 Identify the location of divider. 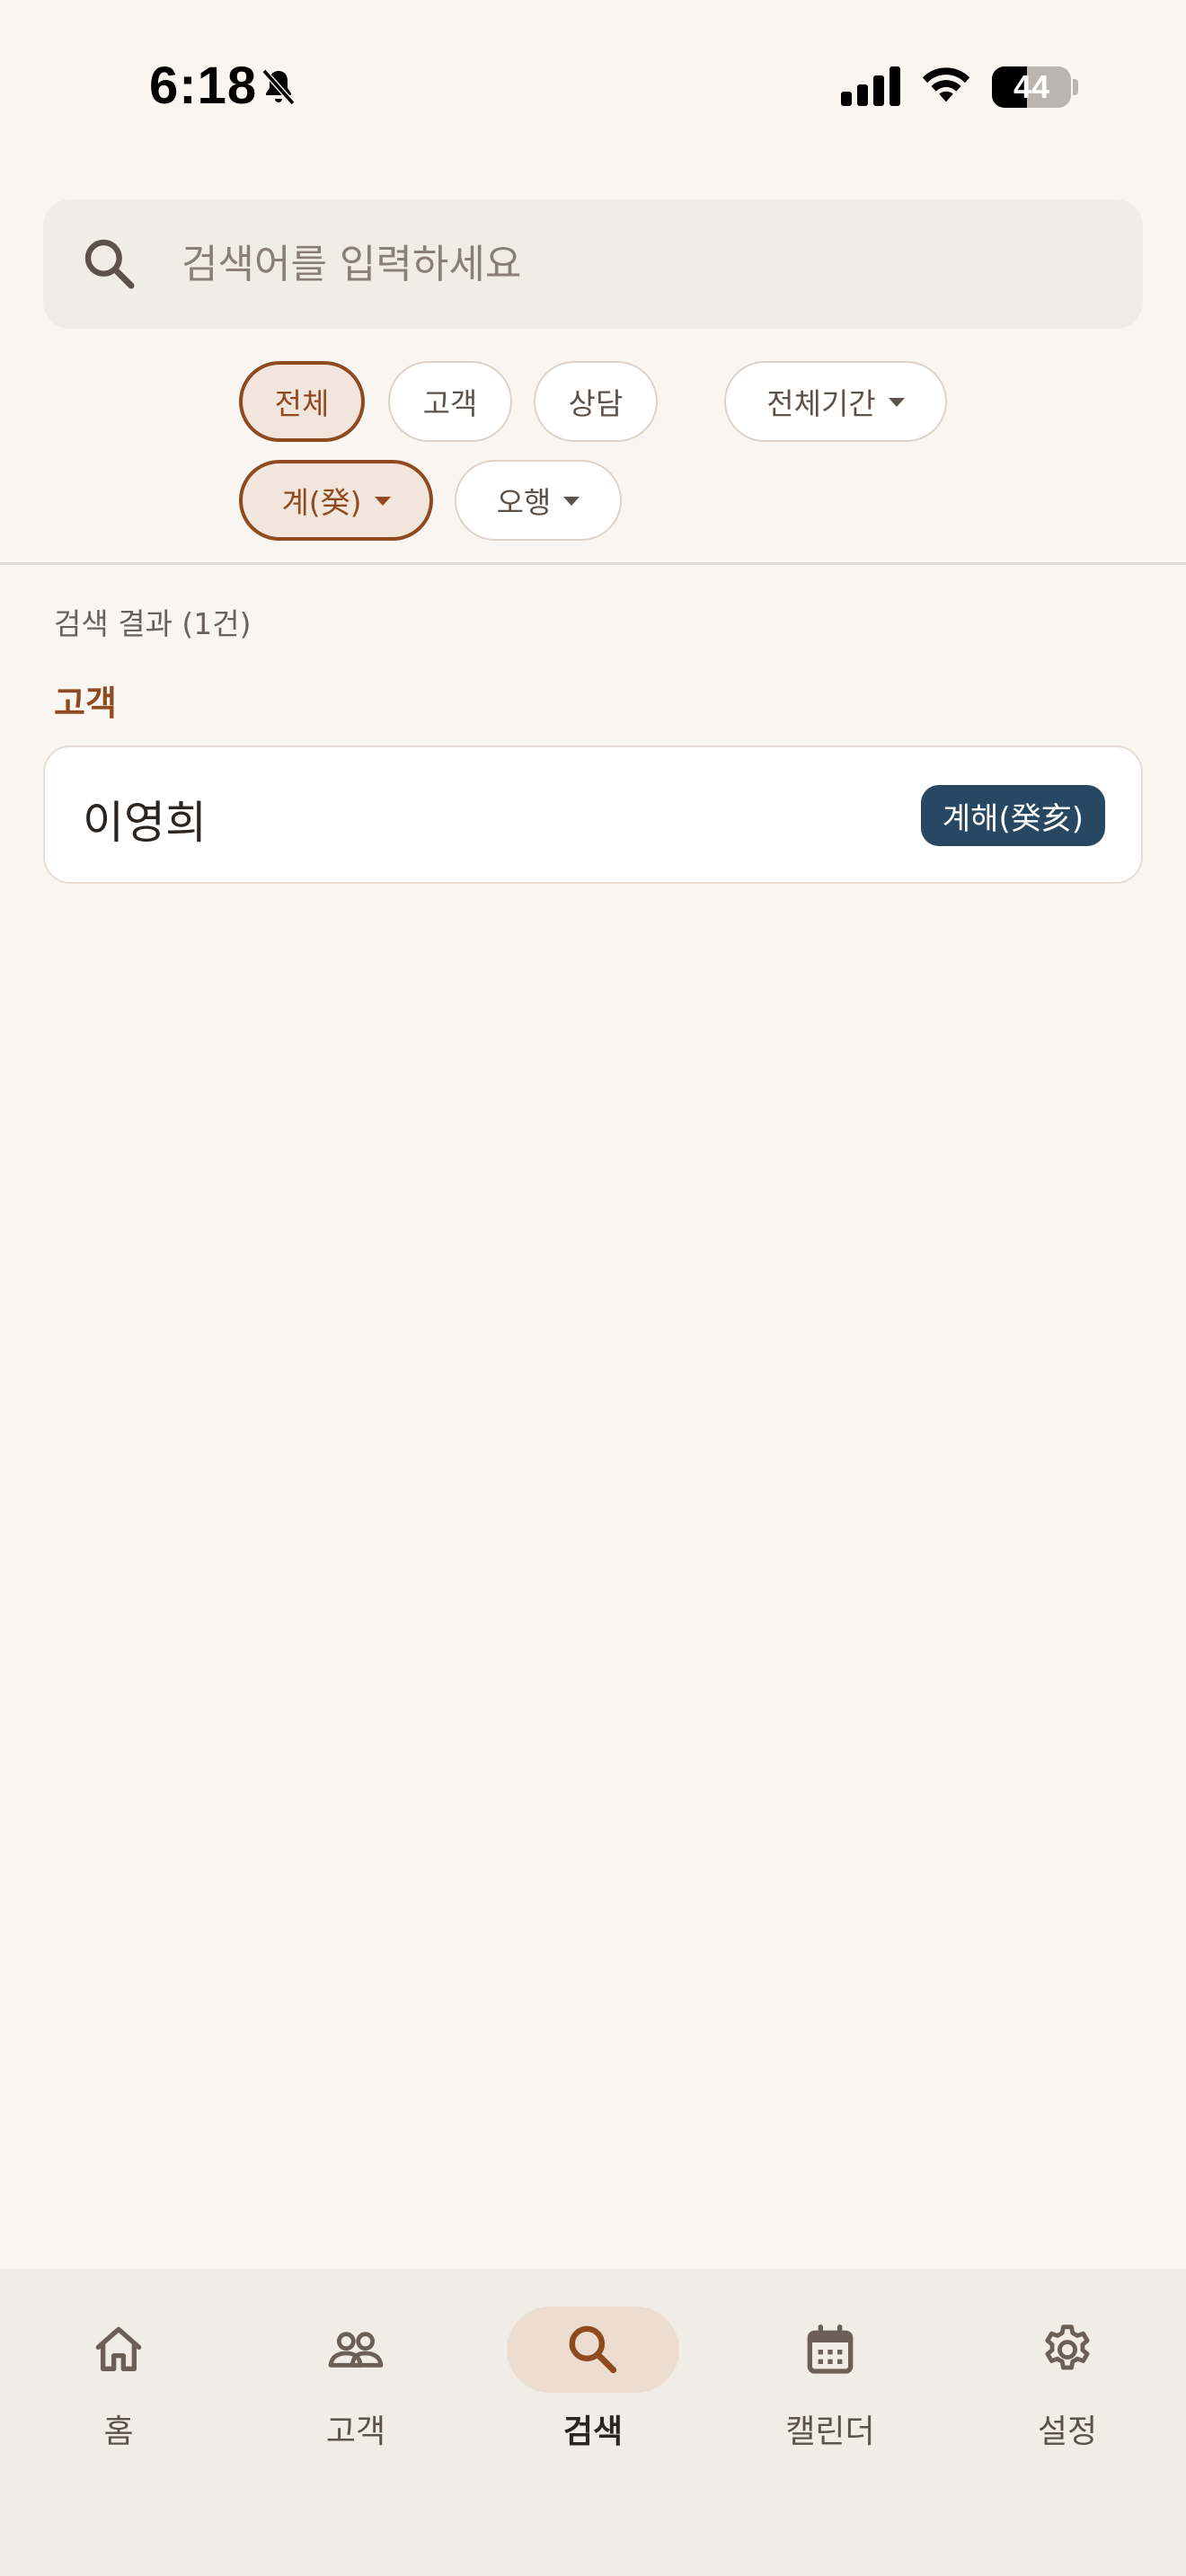
(593, 563).